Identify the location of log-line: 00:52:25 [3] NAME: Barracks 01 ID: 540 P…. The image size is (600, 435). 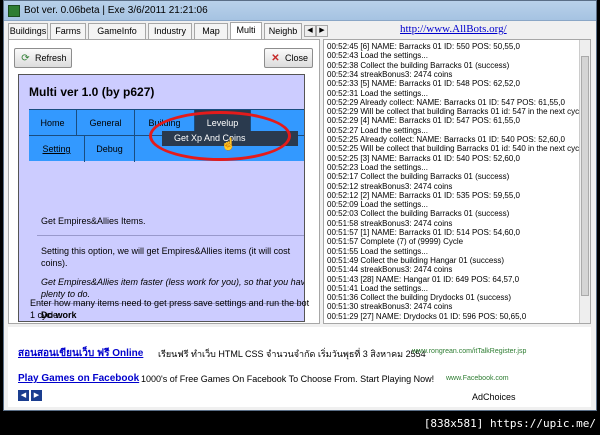
(423, 158).